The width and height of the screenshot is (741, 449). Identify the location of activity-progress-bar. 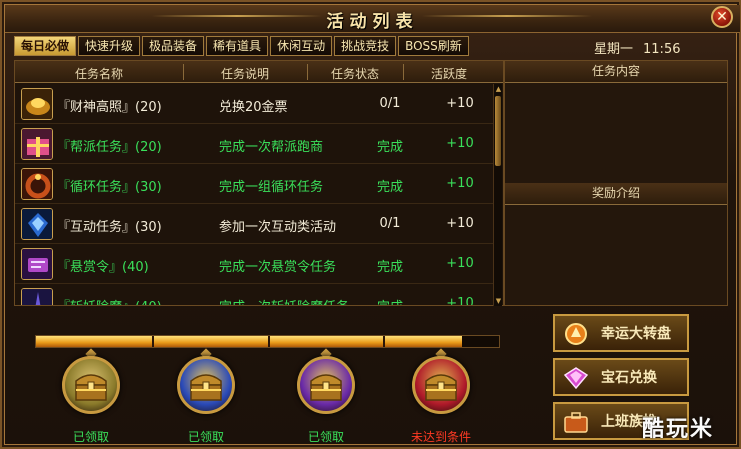
(267, 341).